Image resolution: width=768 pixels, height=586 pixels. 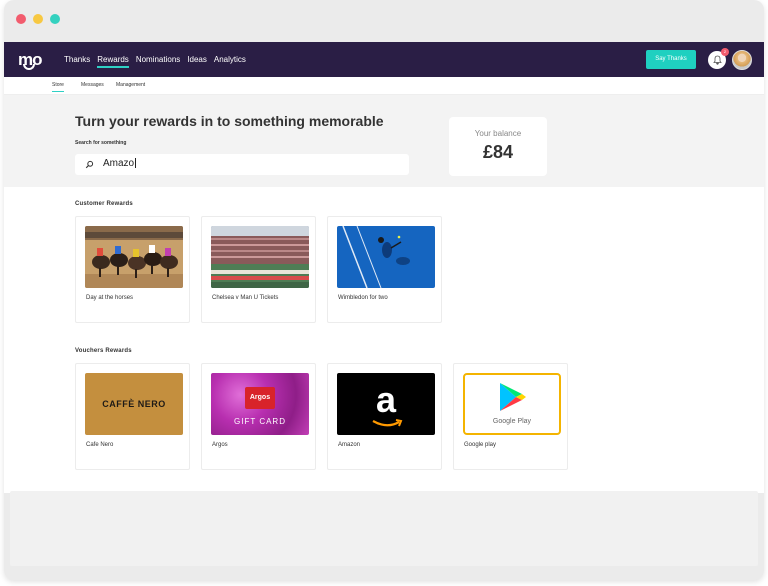 I want to click on search-value-text: Amazo, so click(x=119, y=163).